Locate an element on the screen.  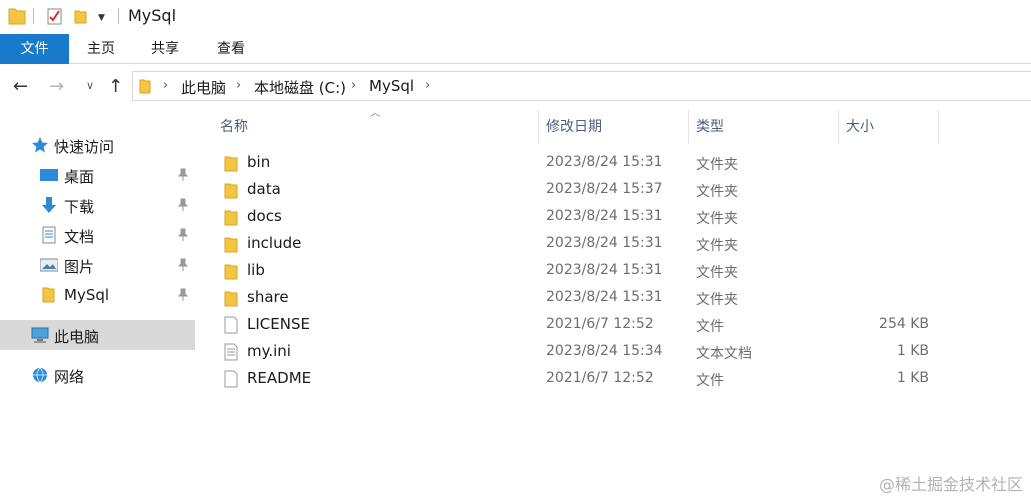
file-name: include is located at coordinates (274, 243).